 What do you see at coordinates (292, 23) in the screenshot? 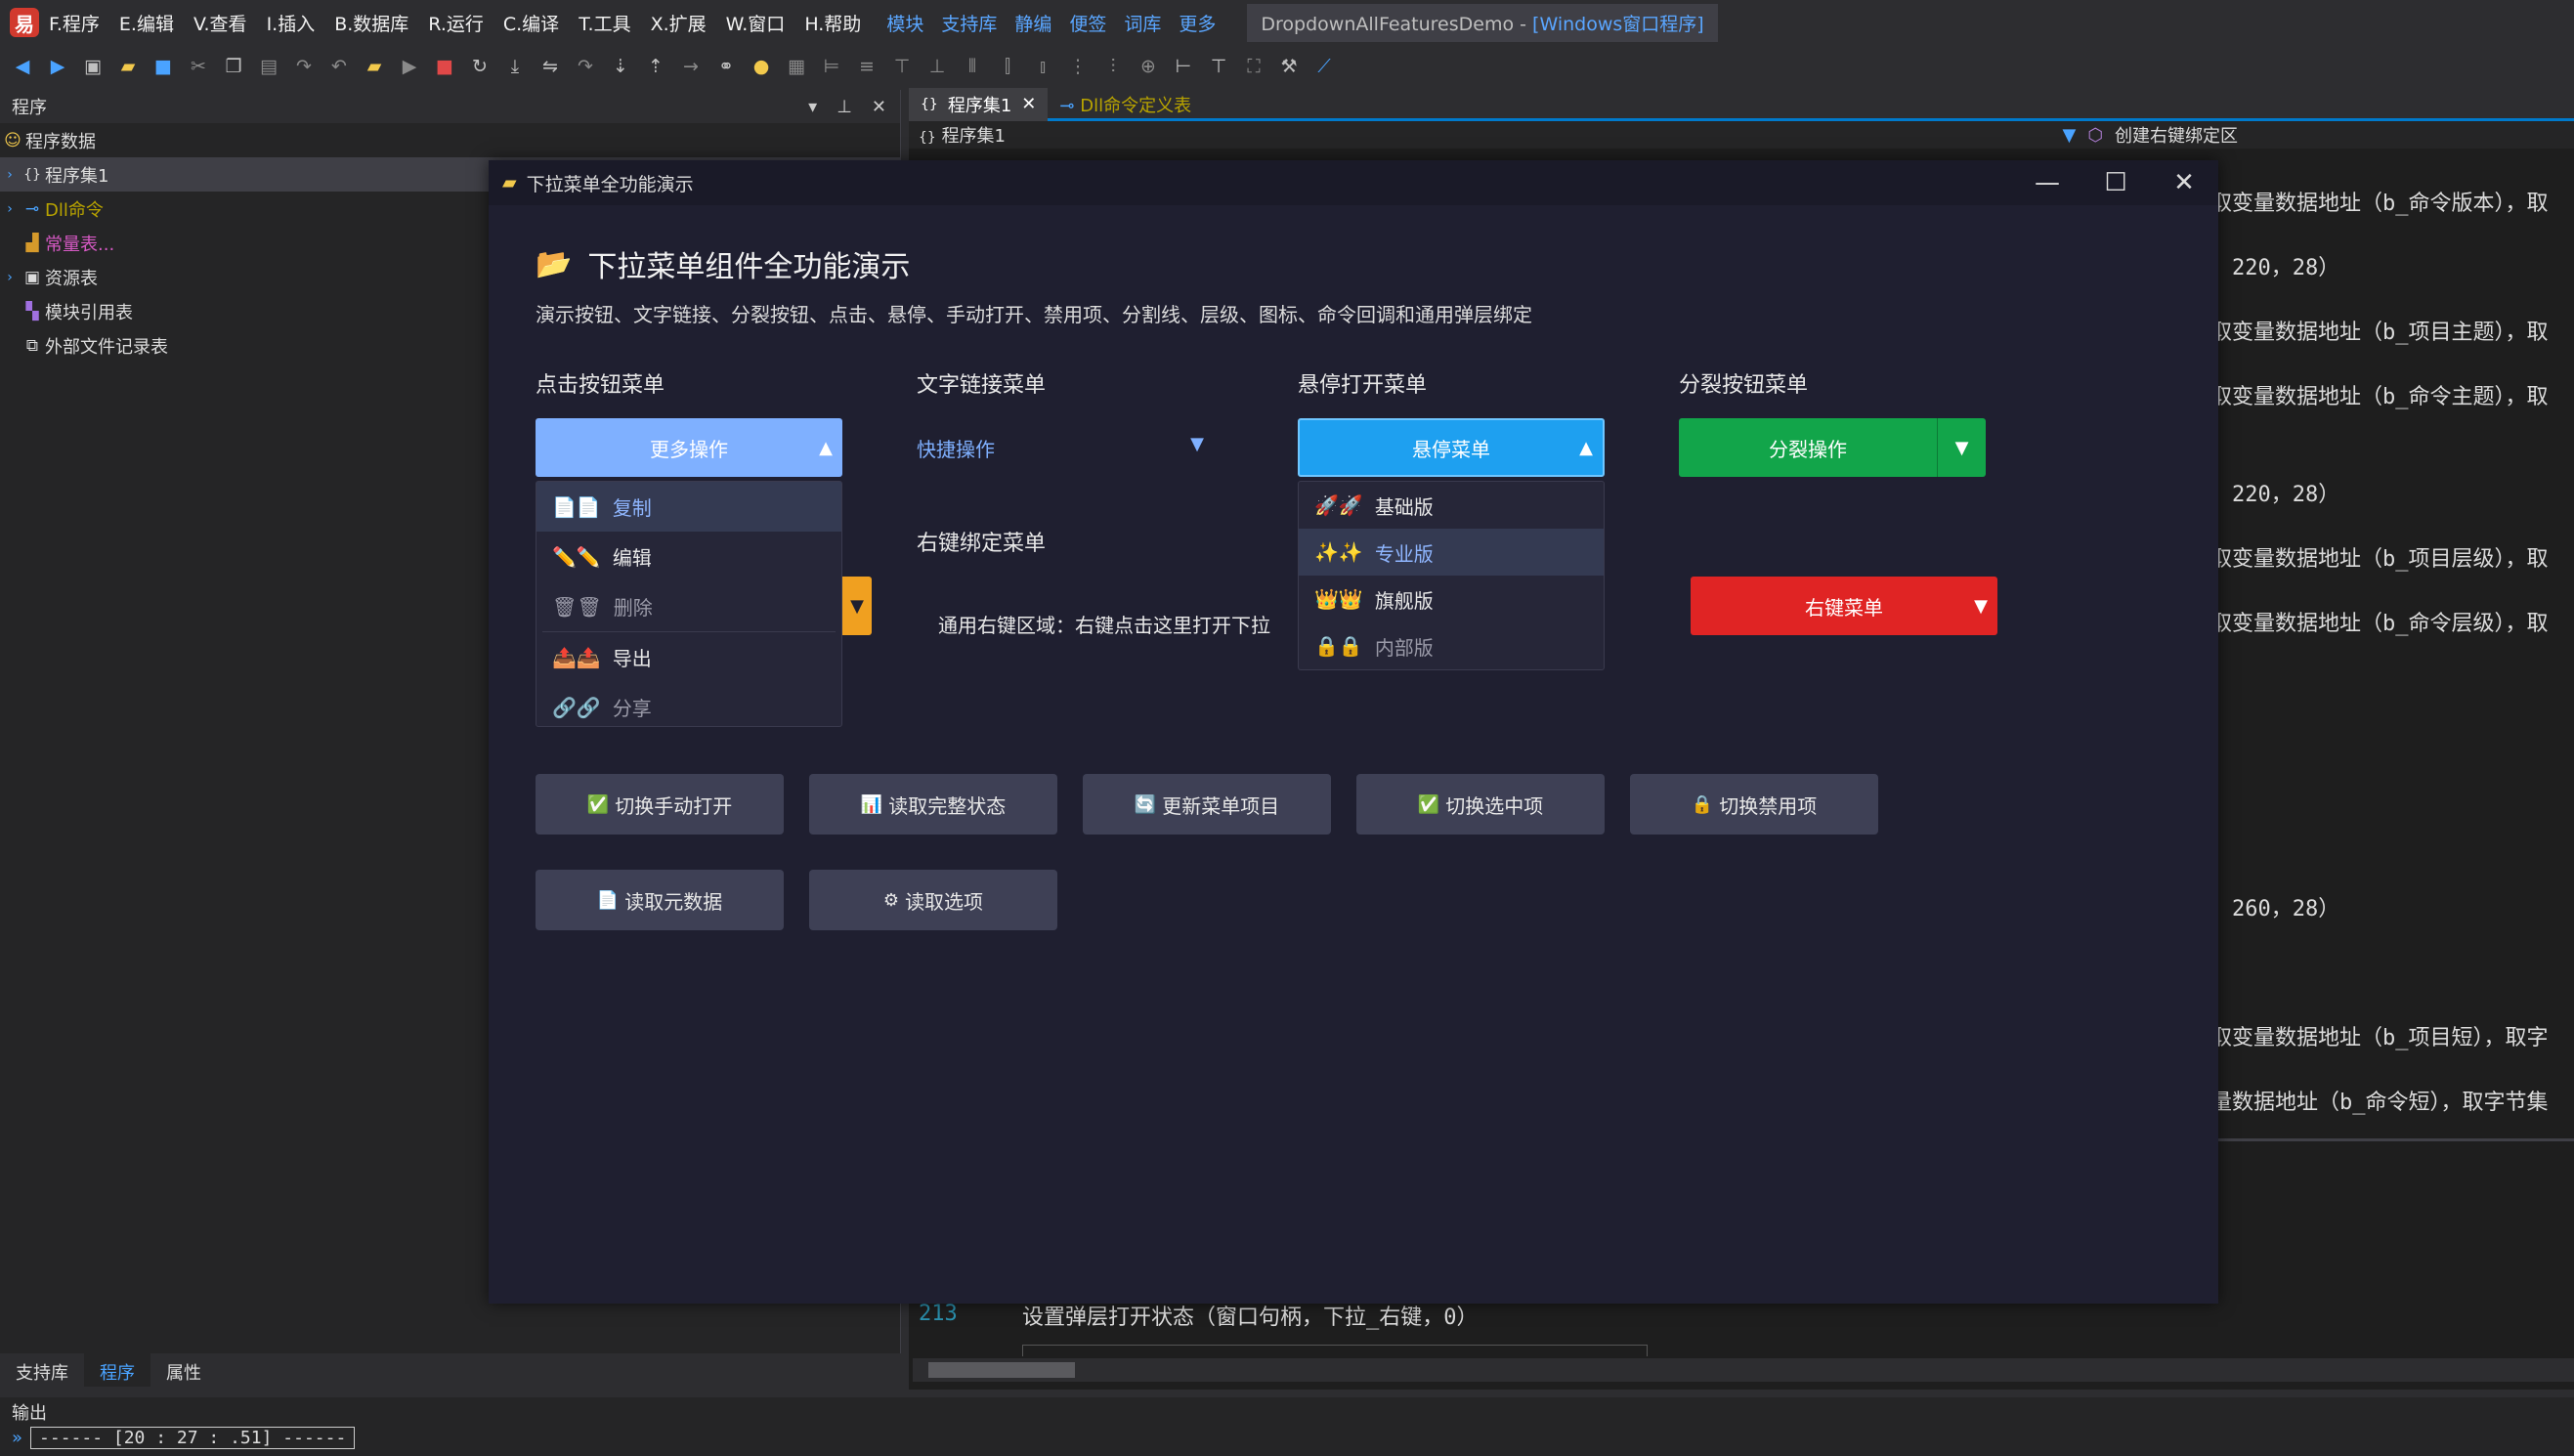
I see `menu-insert: I.插入` at bounding box center [292, 23].